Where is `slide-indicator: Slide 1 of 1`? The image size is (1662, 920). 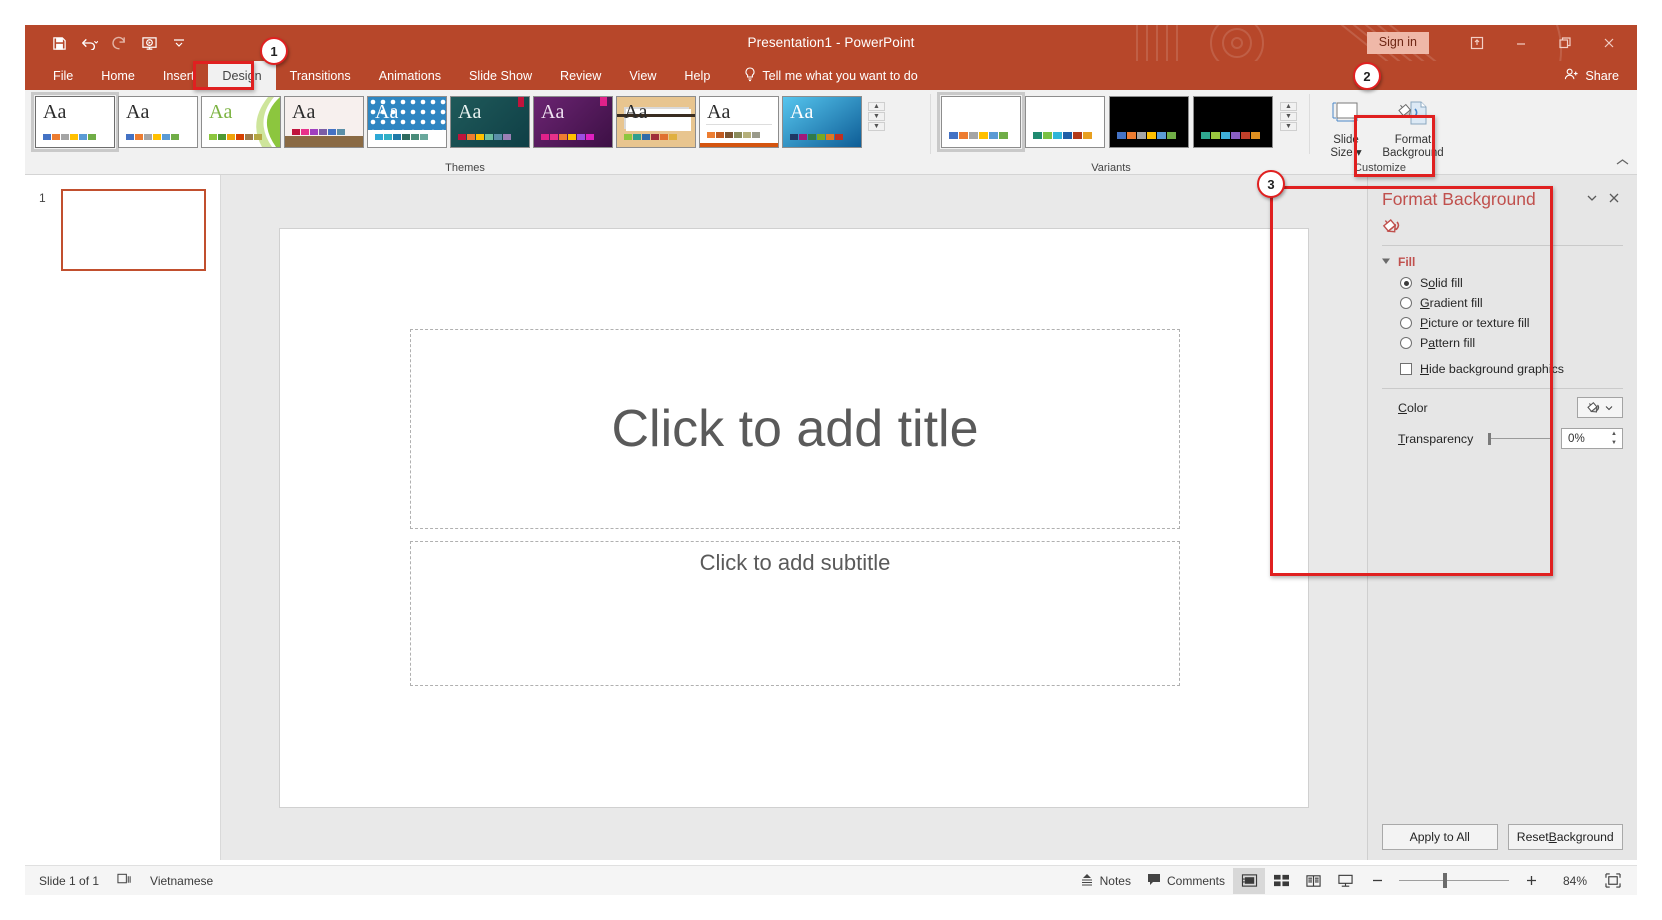
slide-indicator: Slide 1 of 1 is located at coordinates (69, 881).